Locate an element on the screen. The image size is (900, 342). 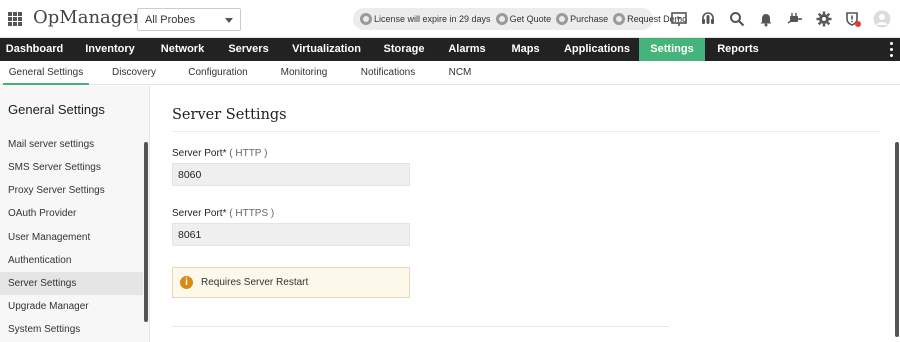
tab-ncm: NCM is located at coordinates (460, 73).